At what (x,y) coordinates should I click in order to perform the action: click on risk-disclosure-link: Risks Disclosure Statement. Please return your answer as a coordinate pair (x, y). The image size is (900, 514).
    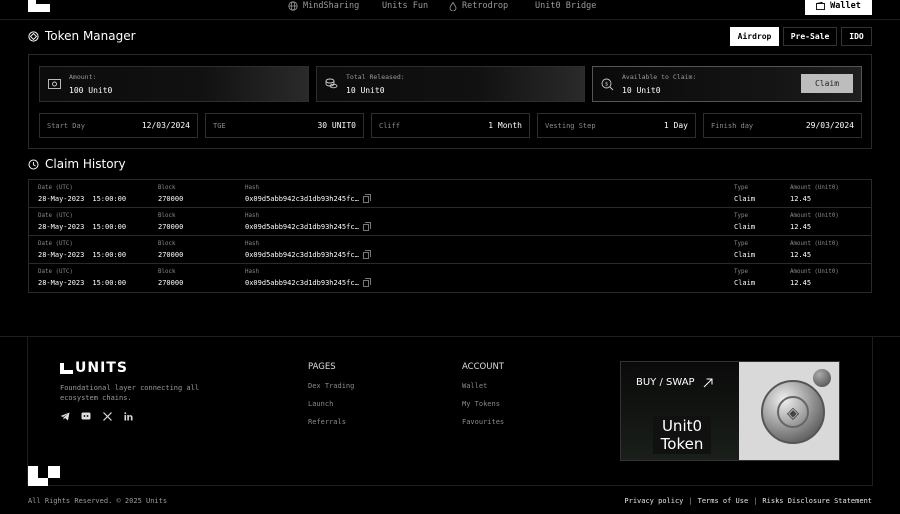
    Looking at the image, I should click on (817, 501).